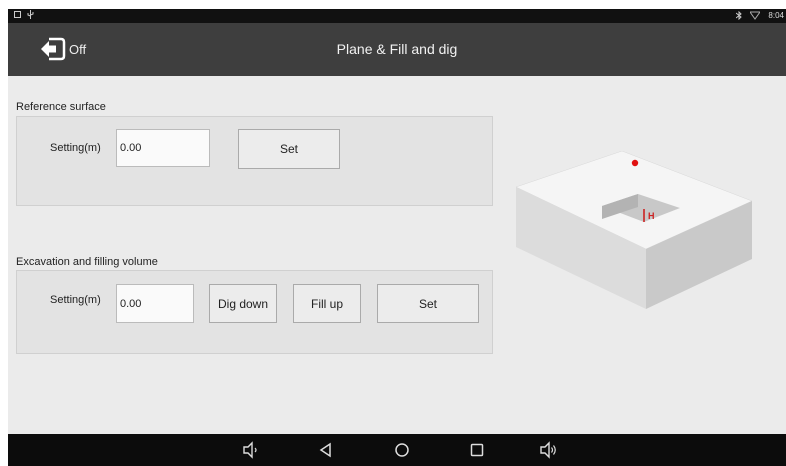 The width and height of the screenshot is (786, 466). Describe the element at coordinates (326, 450) in the screenshot. I see `back-icon` at that location.